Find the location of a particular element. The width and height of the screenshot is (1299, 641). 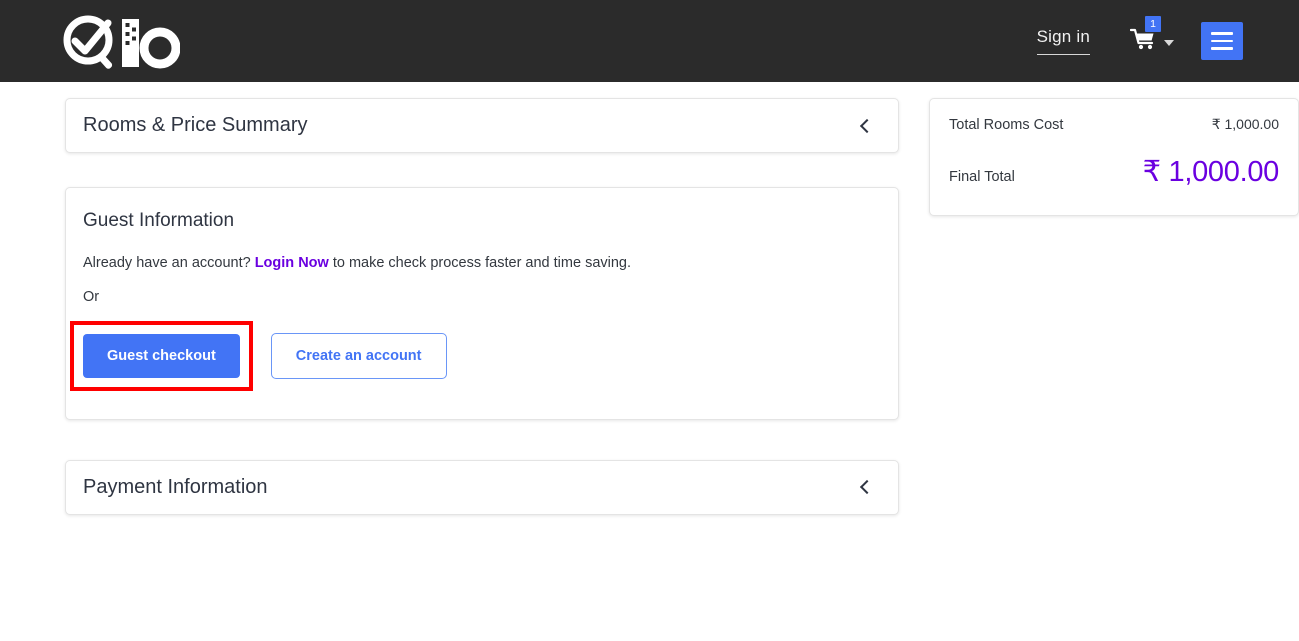

qio-logo-icon is located at coordinates (121, 42).